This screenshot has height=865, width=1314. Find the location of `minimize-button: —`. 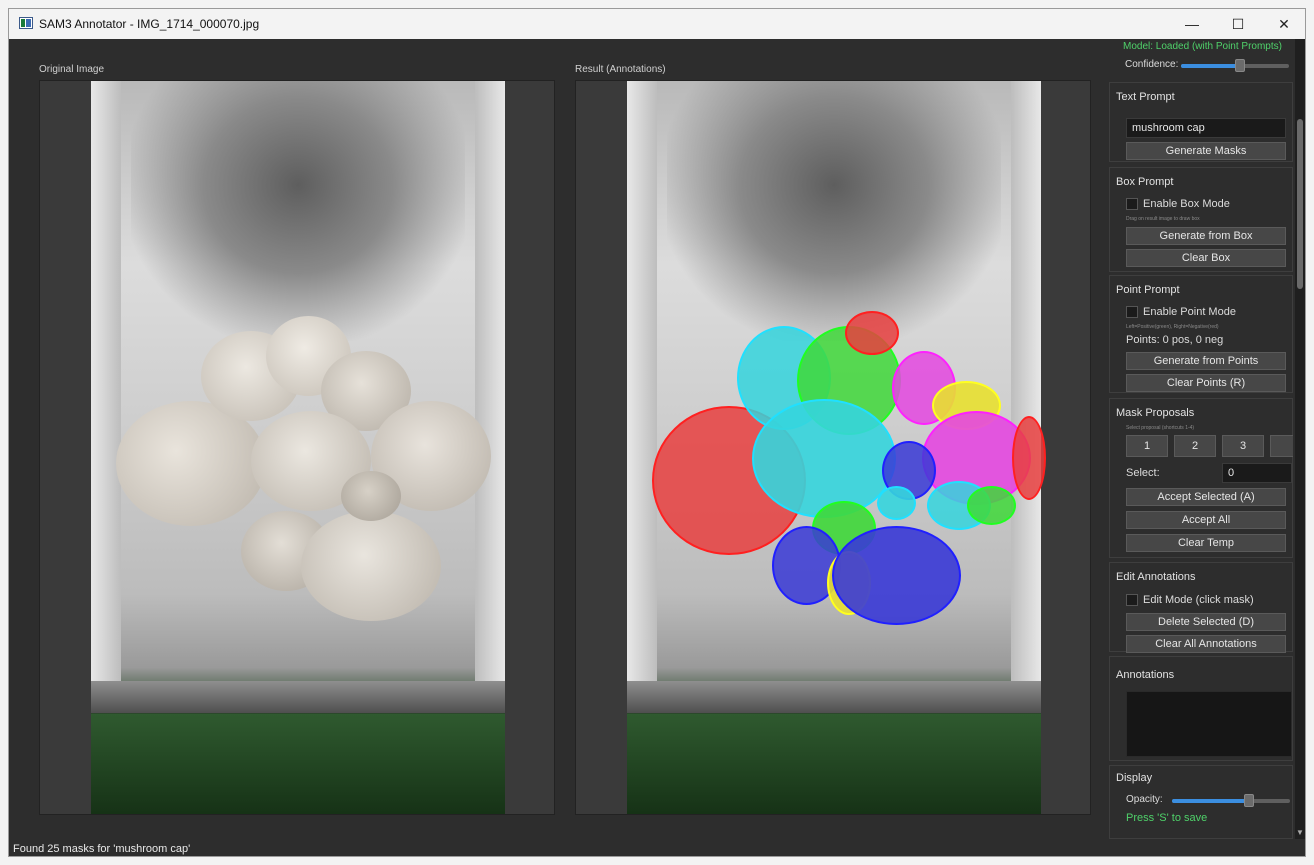

minimize-button: — is located at coordinates (1192, 24).